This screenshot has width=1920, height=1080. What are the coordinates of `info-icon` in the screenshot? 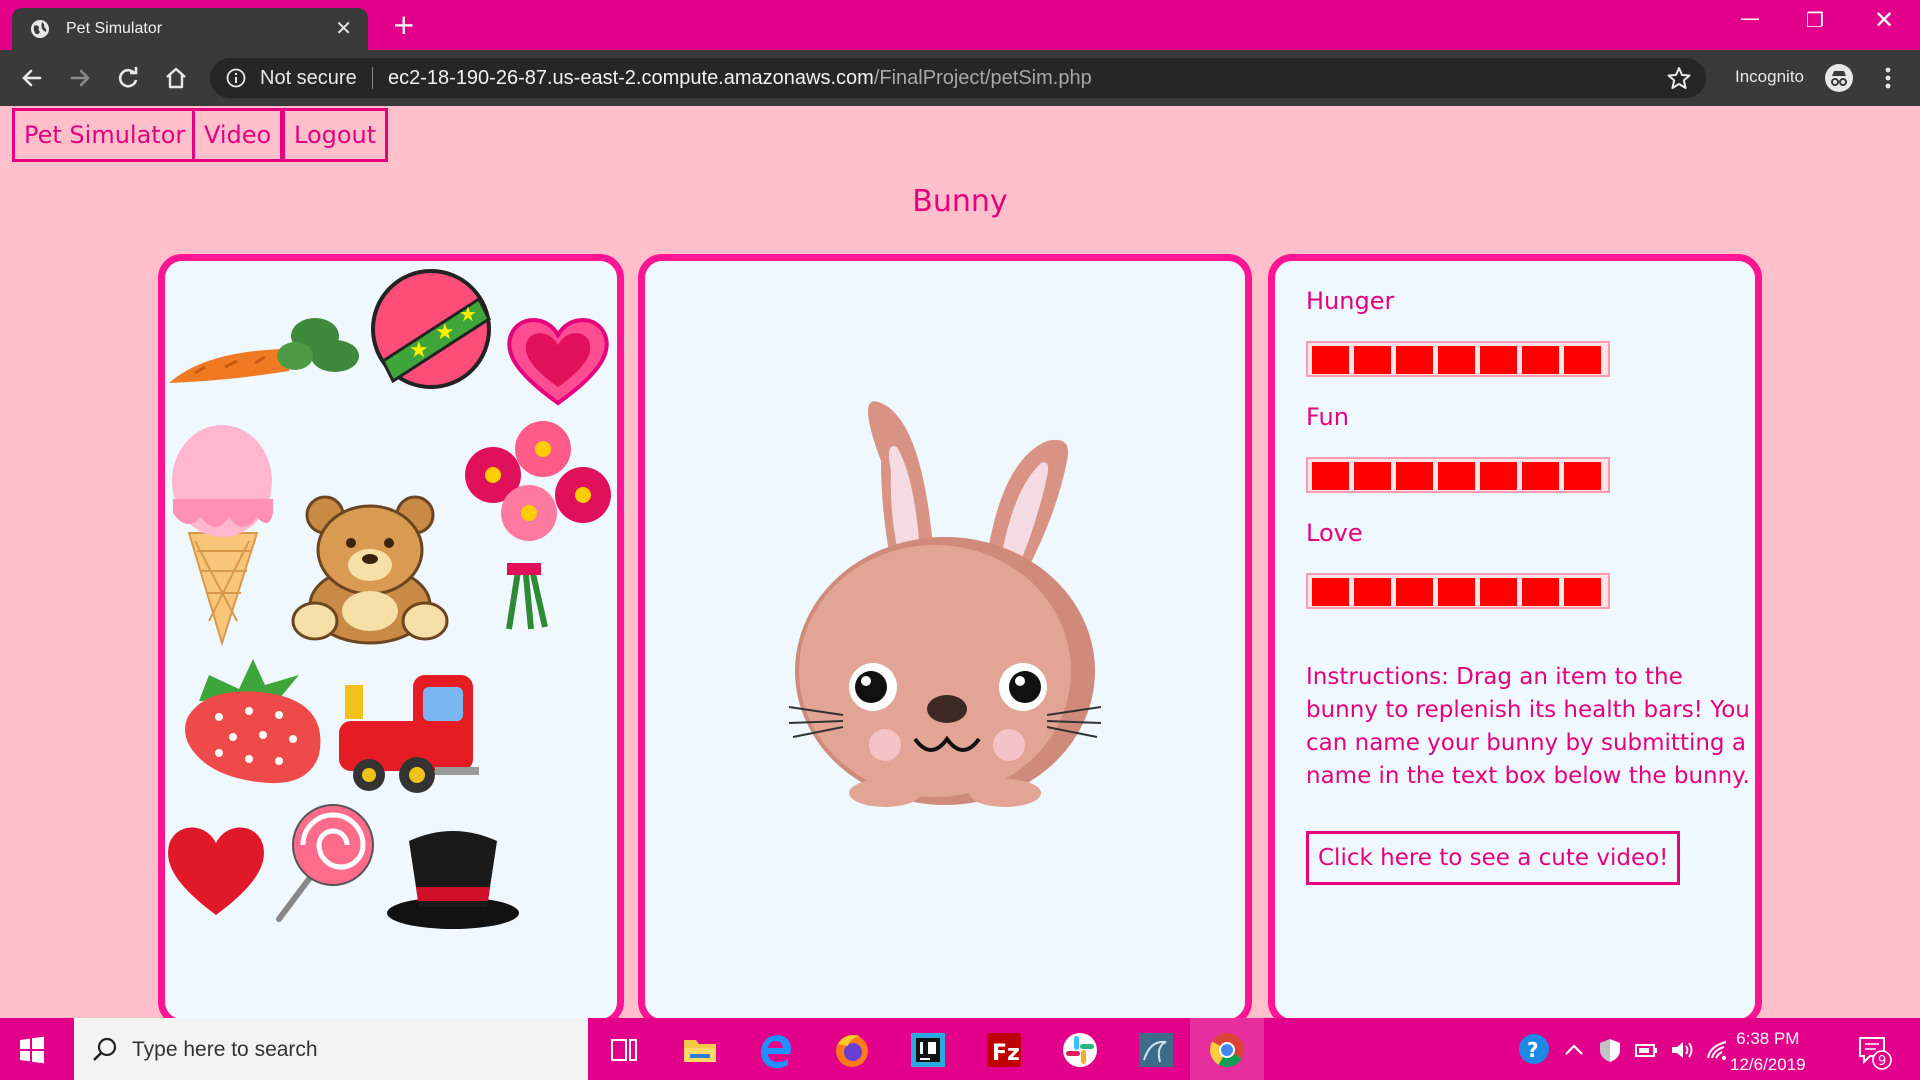 It's located at (236, 78).